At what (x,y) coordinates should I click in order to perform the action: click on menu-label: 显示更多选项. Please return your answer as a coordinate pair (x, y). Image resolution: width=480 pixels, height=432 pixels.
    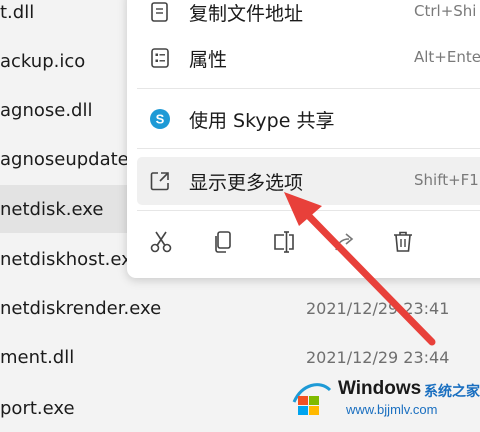
    Looking at the image, I should click on (246, 183).